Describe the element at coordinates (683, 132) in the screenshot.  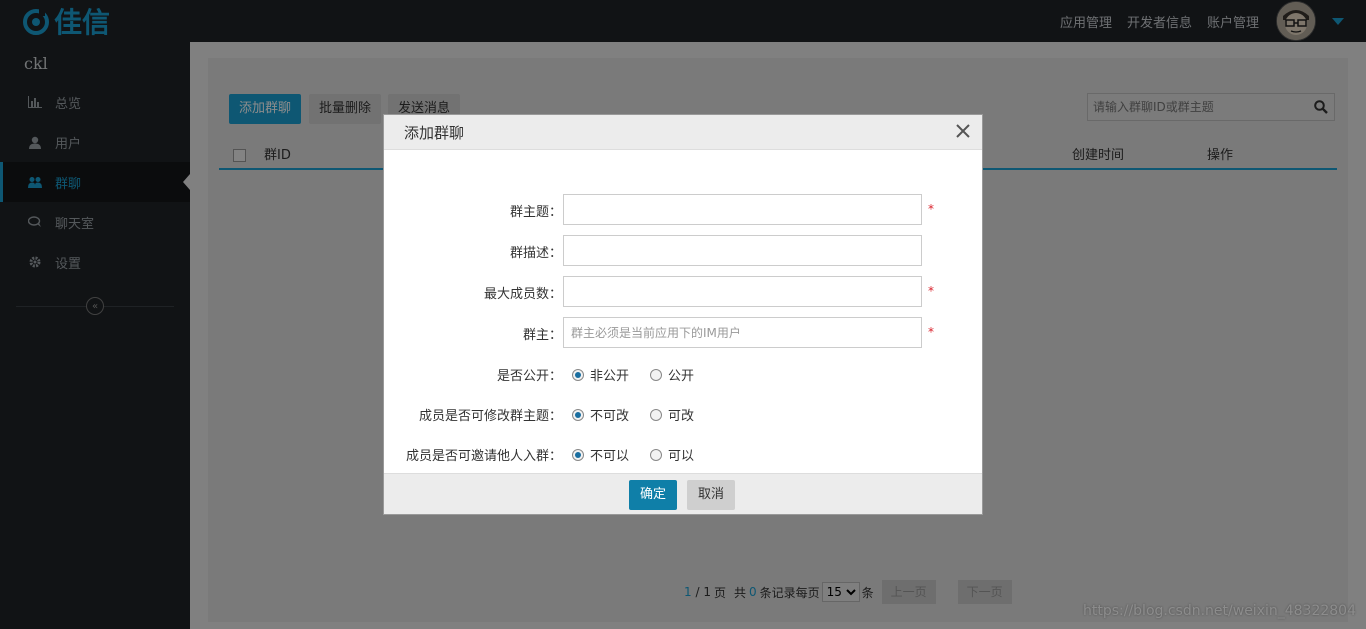
I see `dialog-header: 添加群聊` at that location.